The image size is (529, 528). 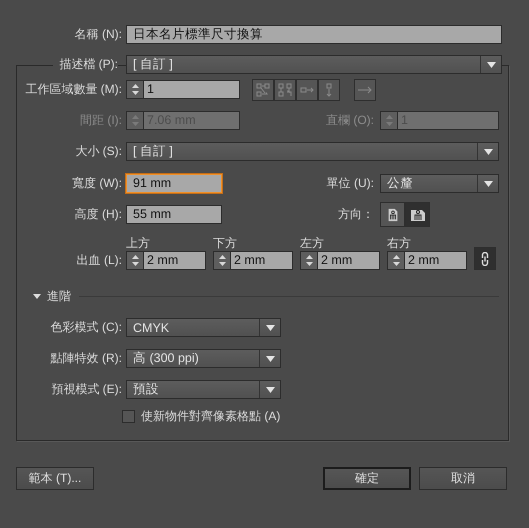 I want to click on checkbox-label: 使新物件對齊像素格點 (A), so click(x=210, y=416).